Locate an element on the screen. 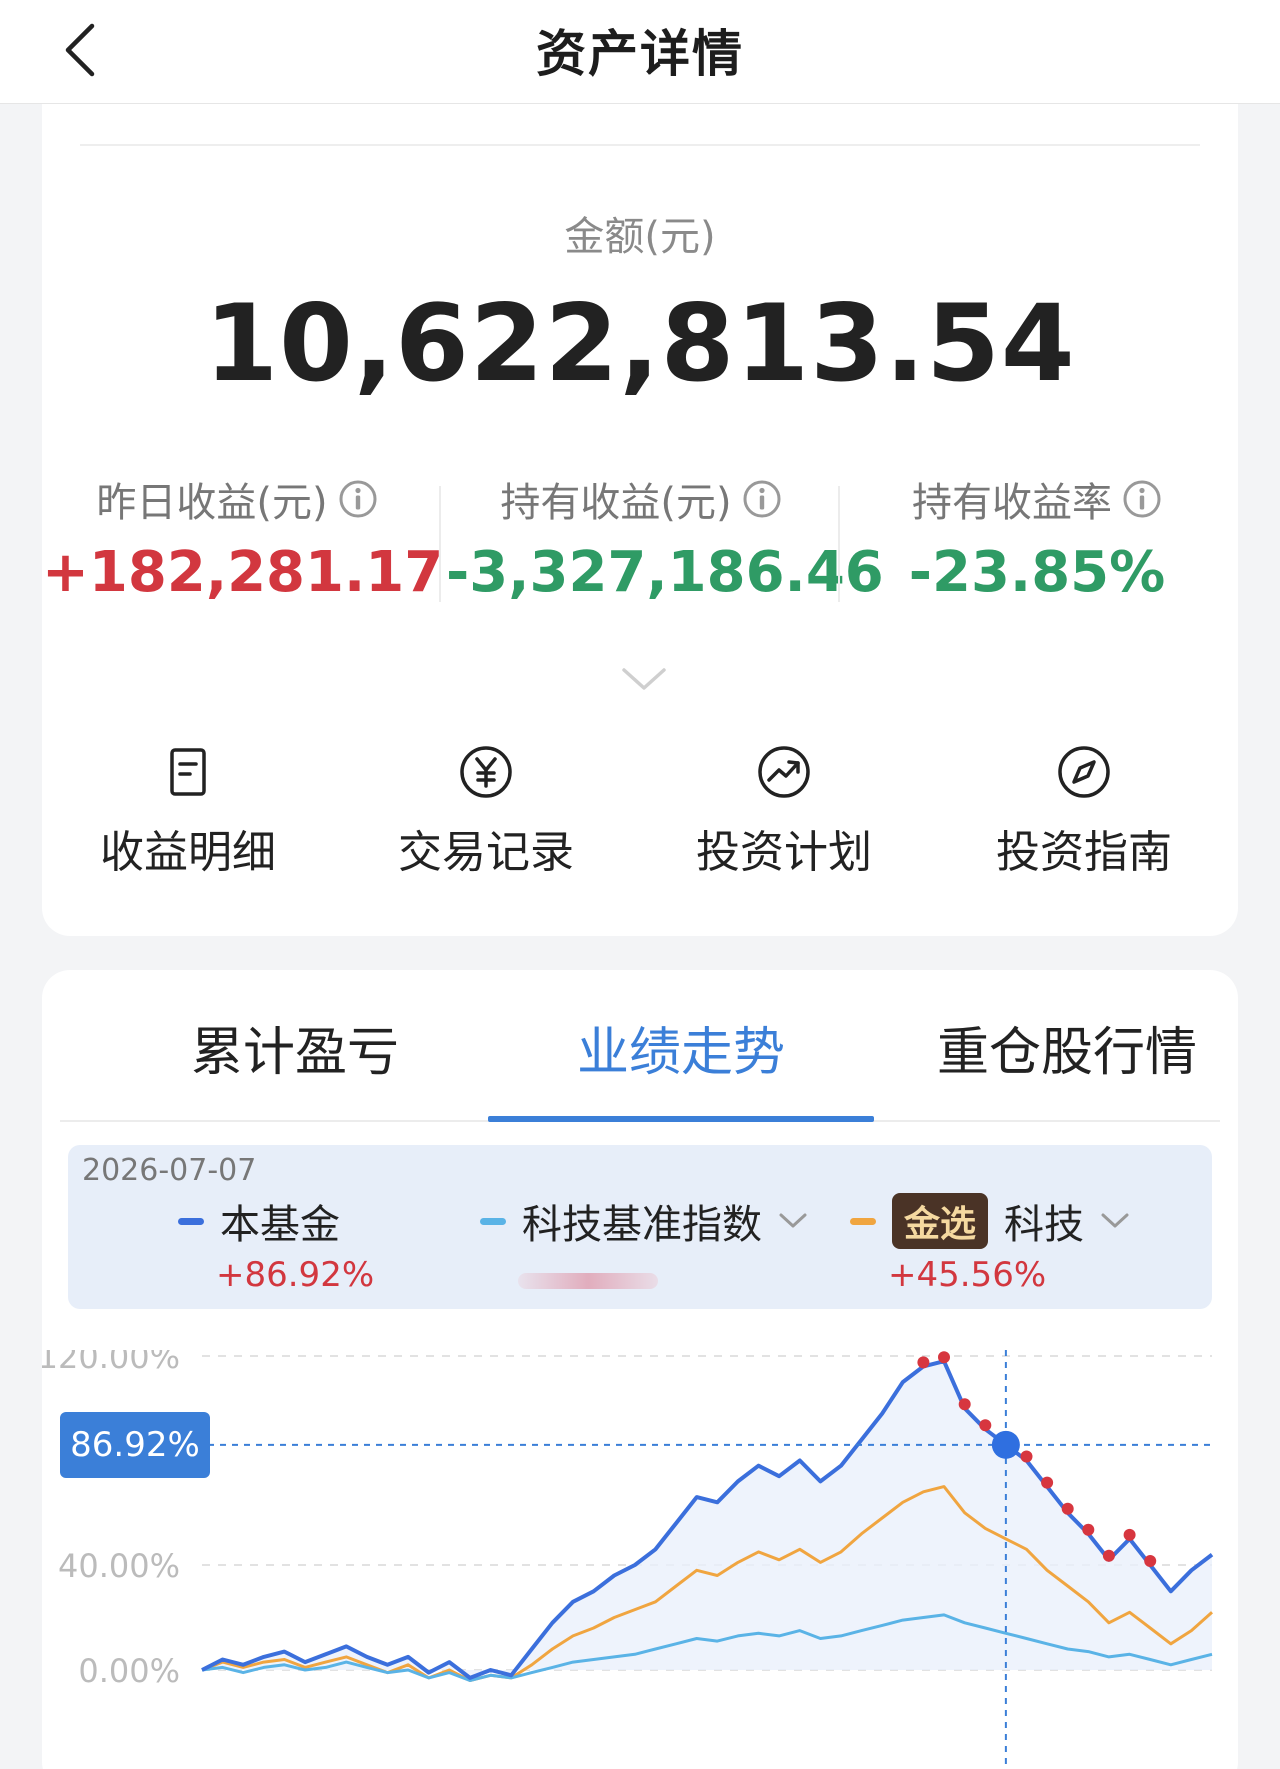 The height and width of the screenshot is (1769, 1280). stat-label: 昨日收益(元) is located at coordinates (212, 503).